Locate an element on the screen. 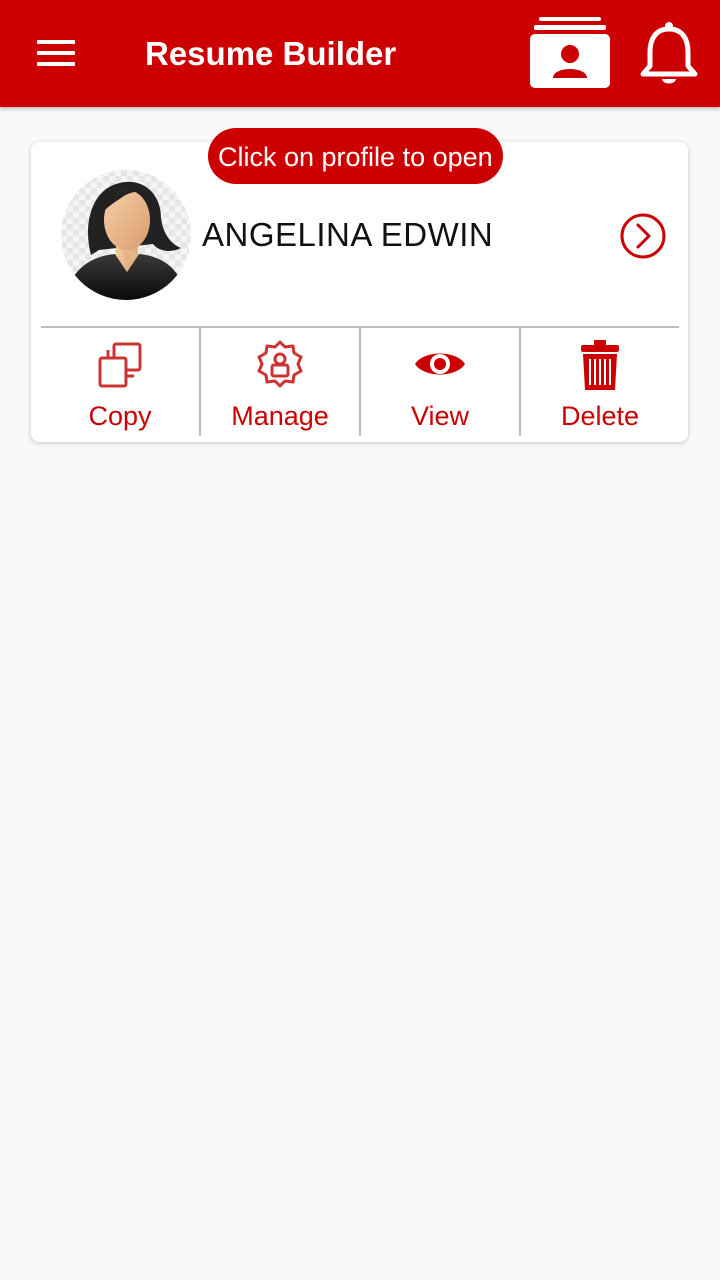  copy-icon is located at coordinates (120, 365).